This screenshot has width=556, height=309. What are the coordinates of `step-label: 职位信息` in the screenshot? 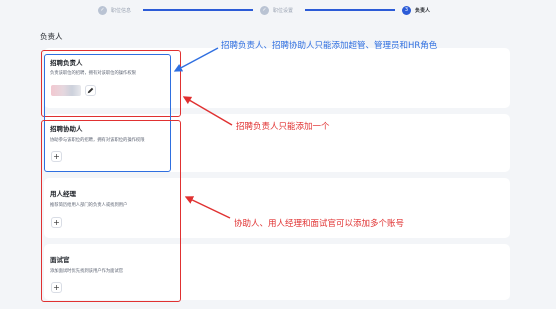 It's located at (121, 10).